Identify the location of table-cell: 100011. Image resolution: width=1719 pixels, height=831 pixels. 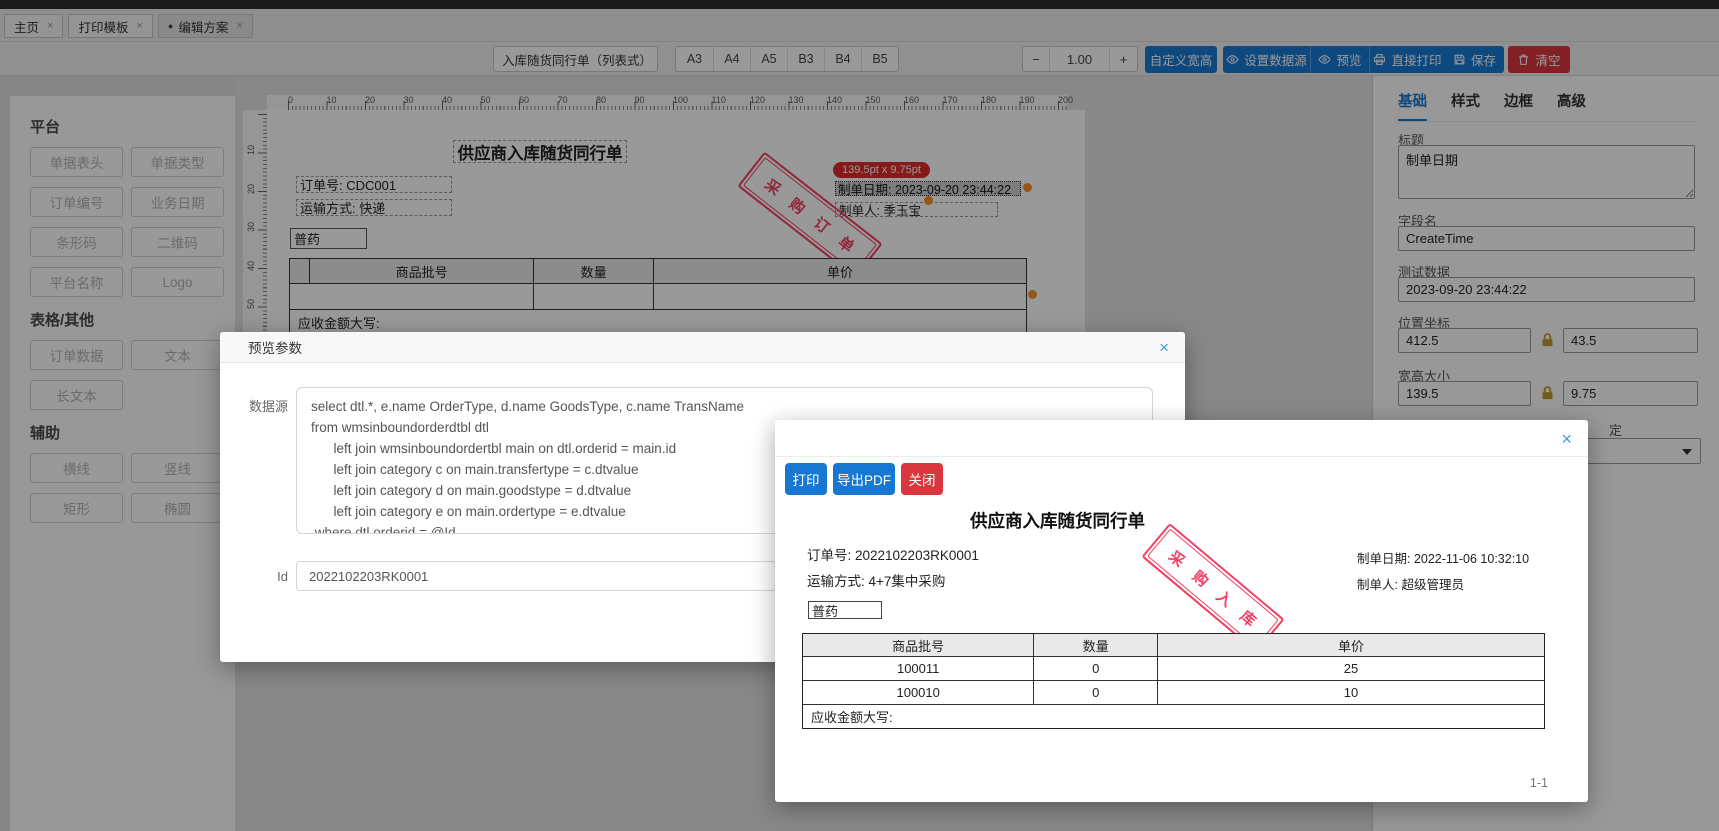
(918, 668).